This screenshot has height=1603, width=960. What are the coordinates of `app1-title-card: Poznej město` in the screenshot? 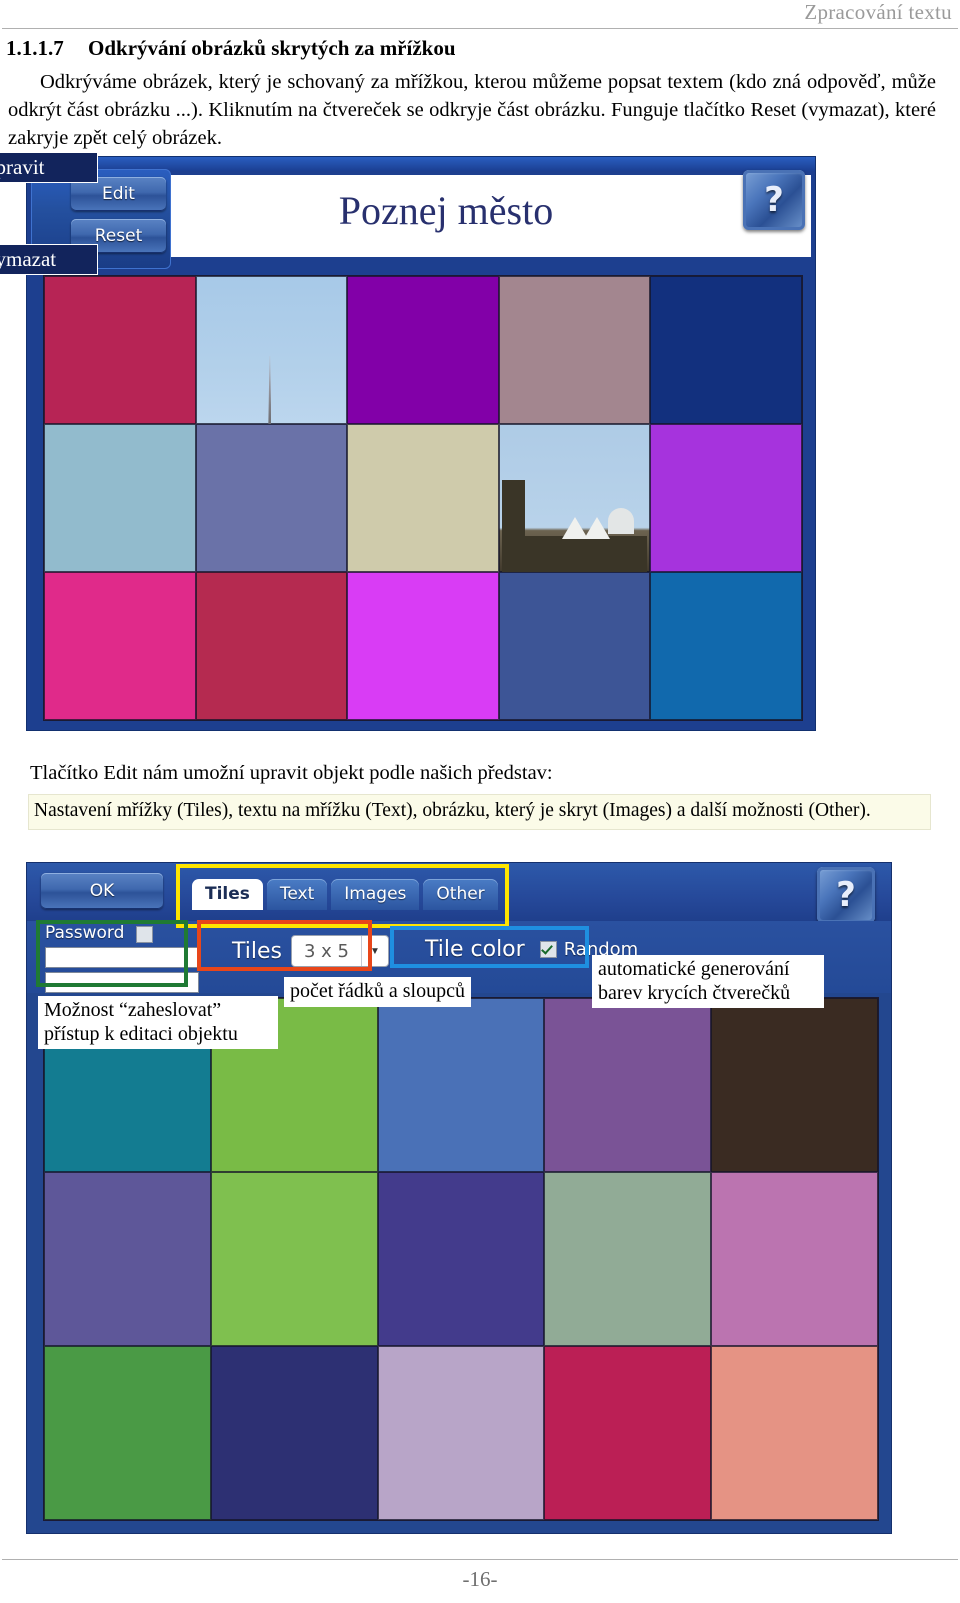 It's located at (491, 216).